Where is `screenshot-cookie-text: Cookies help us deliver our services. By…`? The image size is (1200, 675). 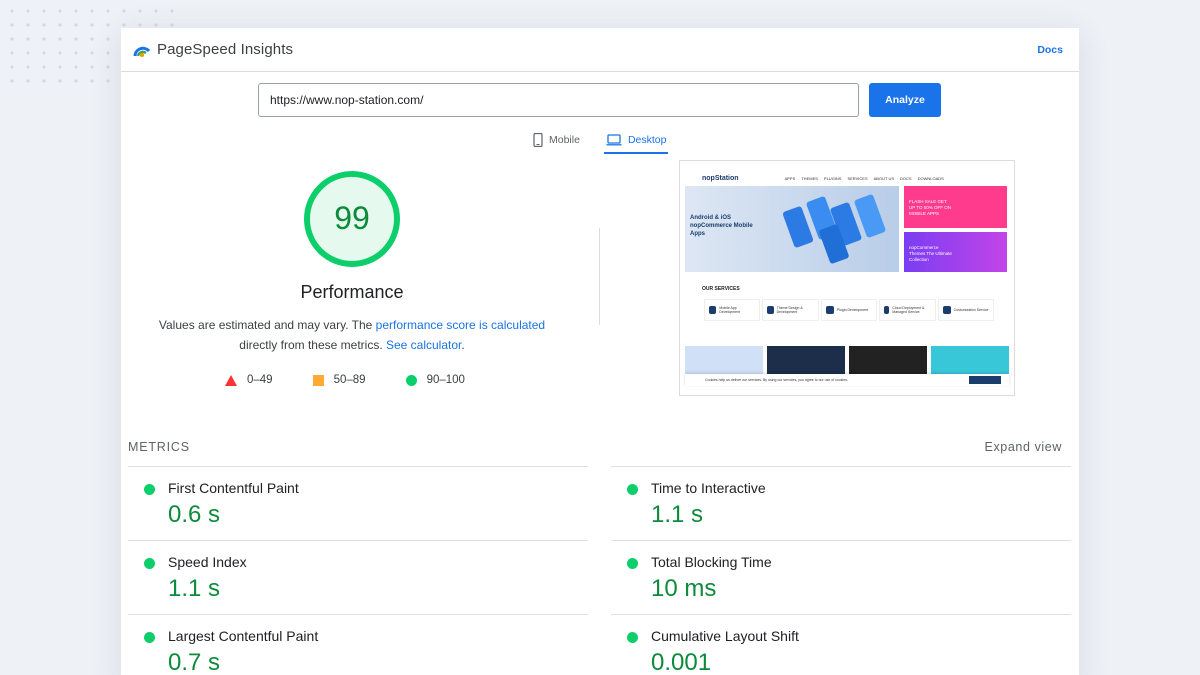
screenshot-cookie-text: Cookies help us deliver our services. By… is located at coordinates (776, 380).